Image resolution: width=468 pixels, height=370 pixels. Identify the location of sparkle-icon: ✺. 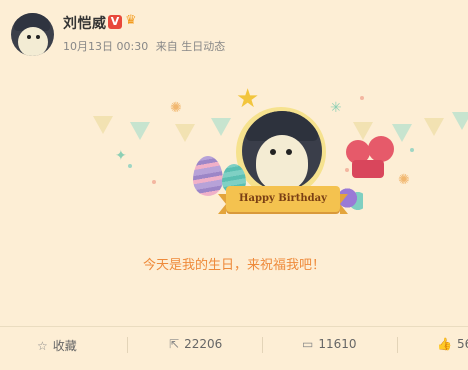
(176, 108).